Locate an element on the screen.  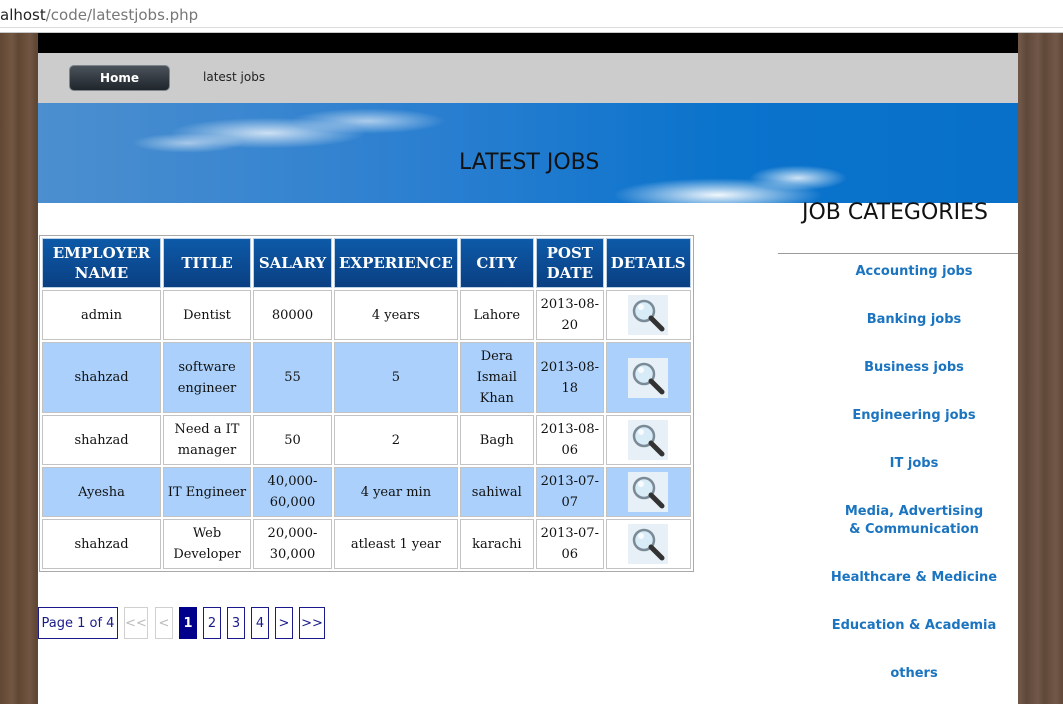
col-details: DETAILS is located at coordinates (648, 263).